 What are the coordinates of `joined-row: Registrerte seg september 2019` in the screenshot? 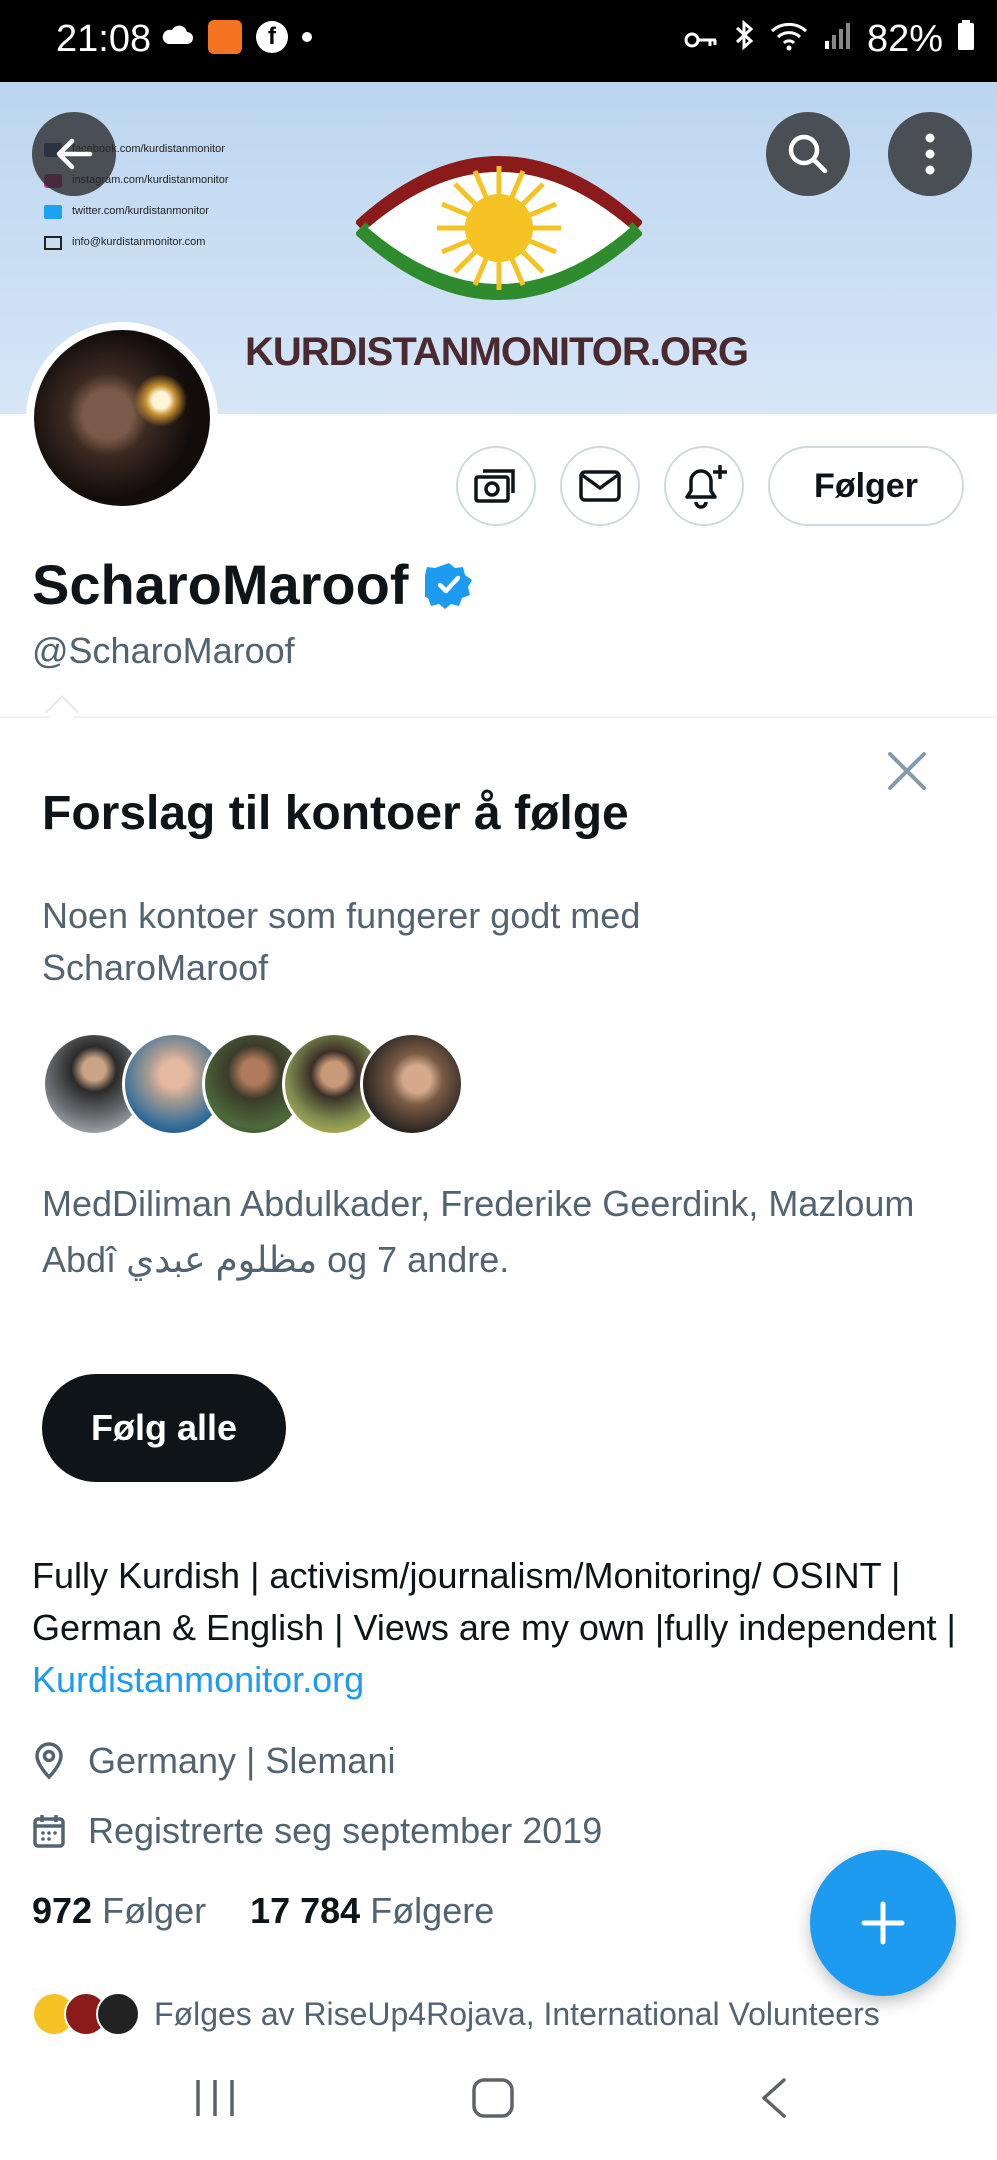 It's located at (317, 1831).